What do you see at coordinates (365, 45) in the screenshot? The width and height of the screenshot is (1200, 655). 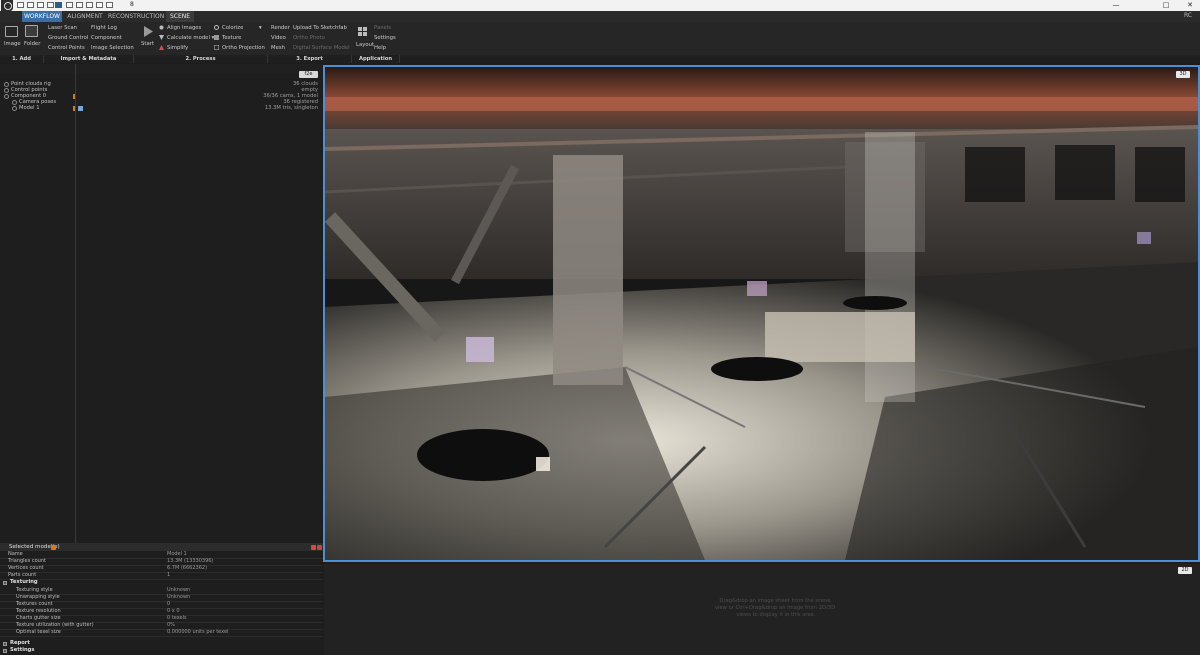 I see `layout-button: Layout` at bounding box center [365, 45].